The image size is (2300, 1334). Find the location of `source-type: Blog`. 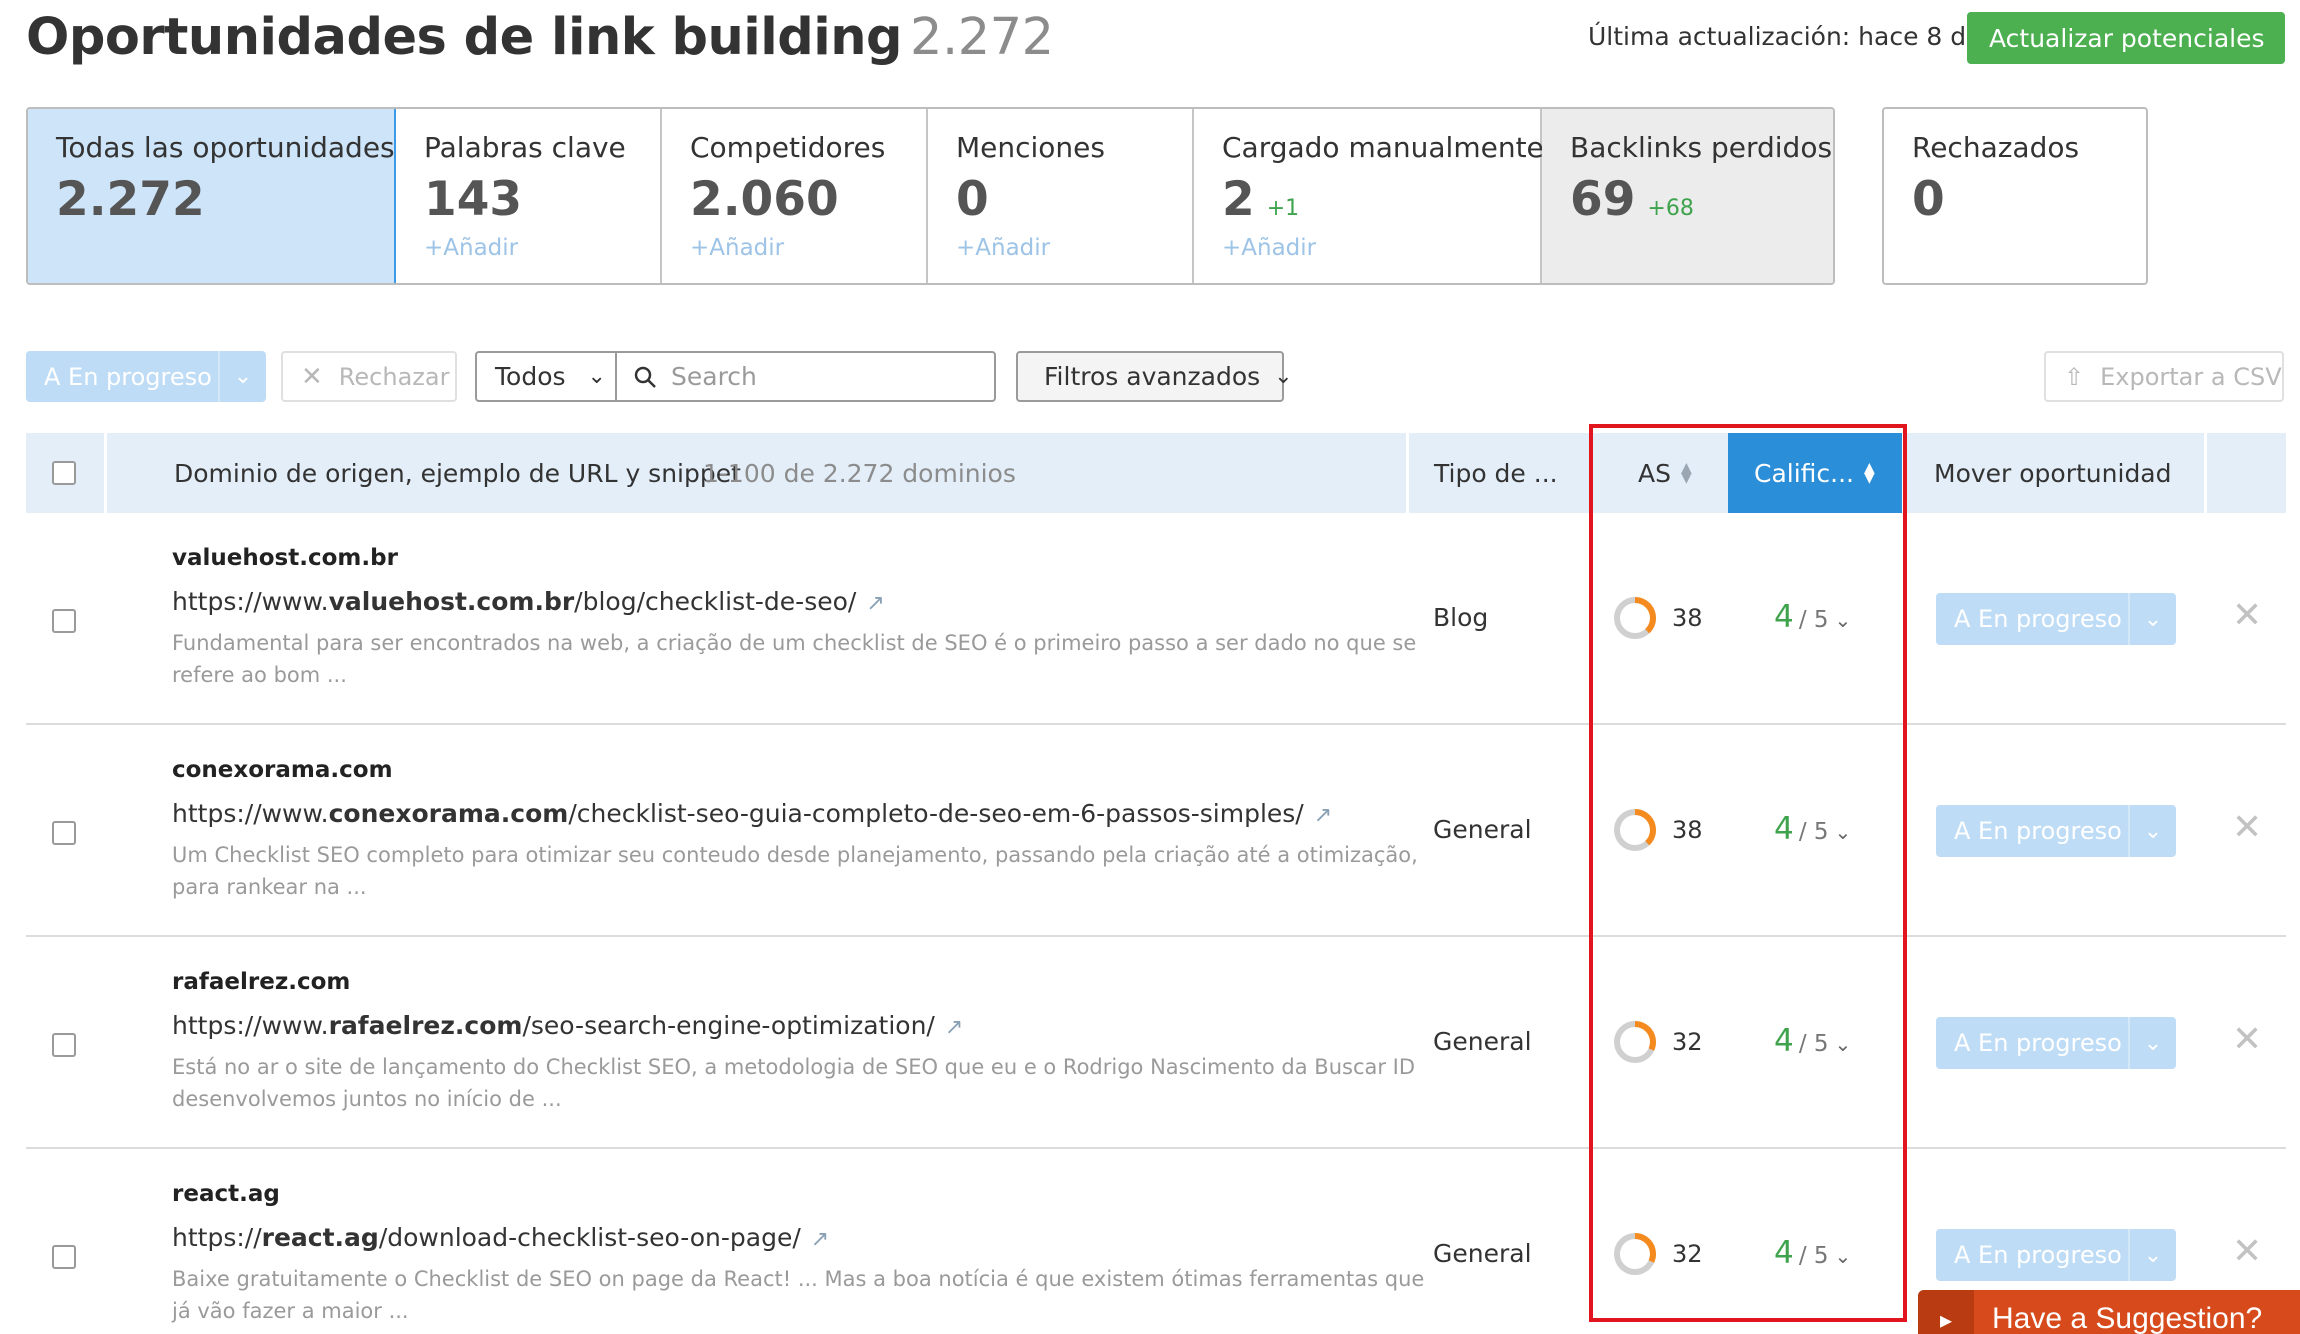

source-type: Blog is located at coordinates (1461, 617).